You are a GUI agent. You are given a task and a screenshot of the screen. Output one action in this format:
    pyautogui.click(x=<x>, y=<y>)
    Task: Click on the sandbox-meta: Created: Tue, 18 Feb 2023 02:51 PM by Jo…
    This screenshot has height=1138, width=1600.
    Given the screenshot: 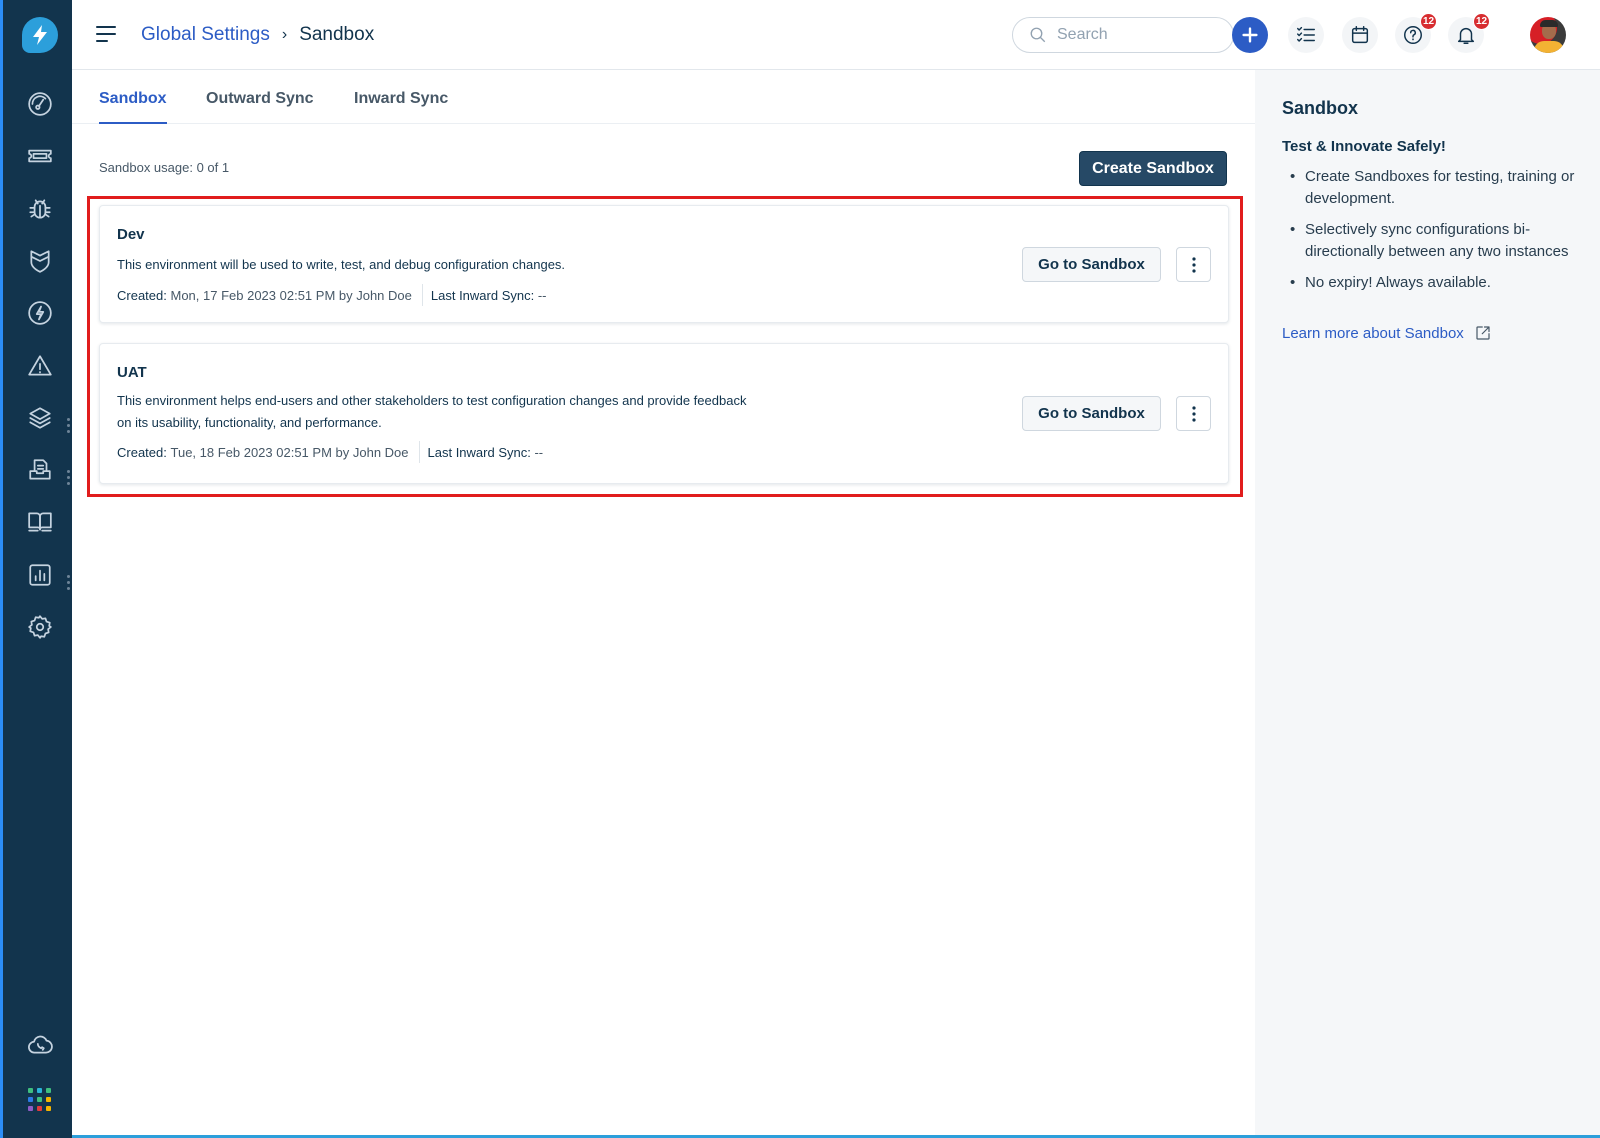 What is the action you would take?
    pyautogui.click(x=330, y=452)
    